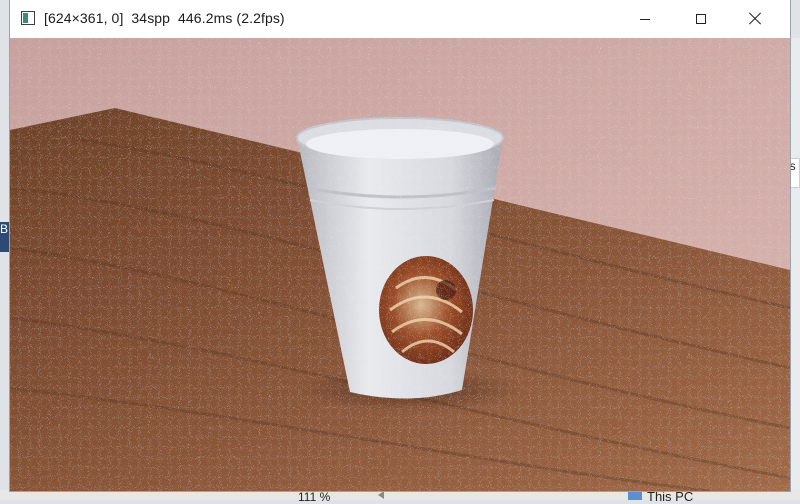 The image size is (800, 504). Describe the element at coordinates (5, 237) in the screenshot. I see `background-tab-fragment: B` at that location.